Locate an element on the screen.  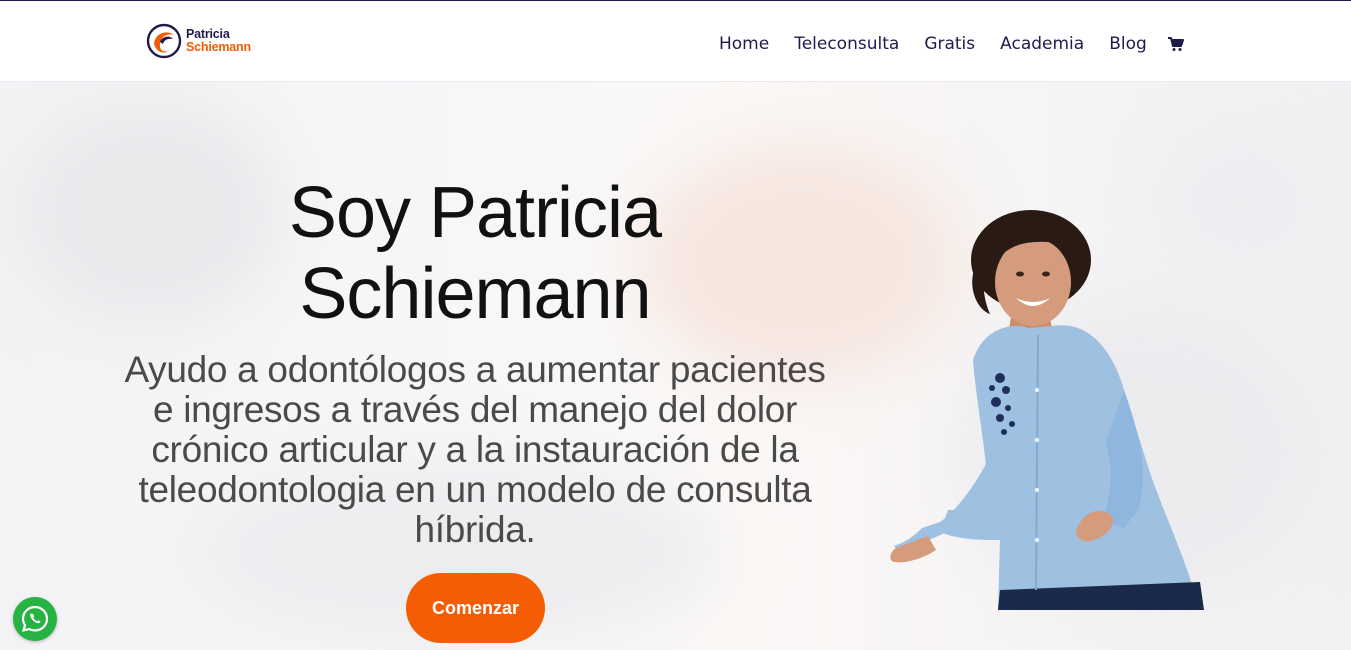
main-nav: Home Teleconsulta Gratis Academia Blog is located at coordinates (952, 44).